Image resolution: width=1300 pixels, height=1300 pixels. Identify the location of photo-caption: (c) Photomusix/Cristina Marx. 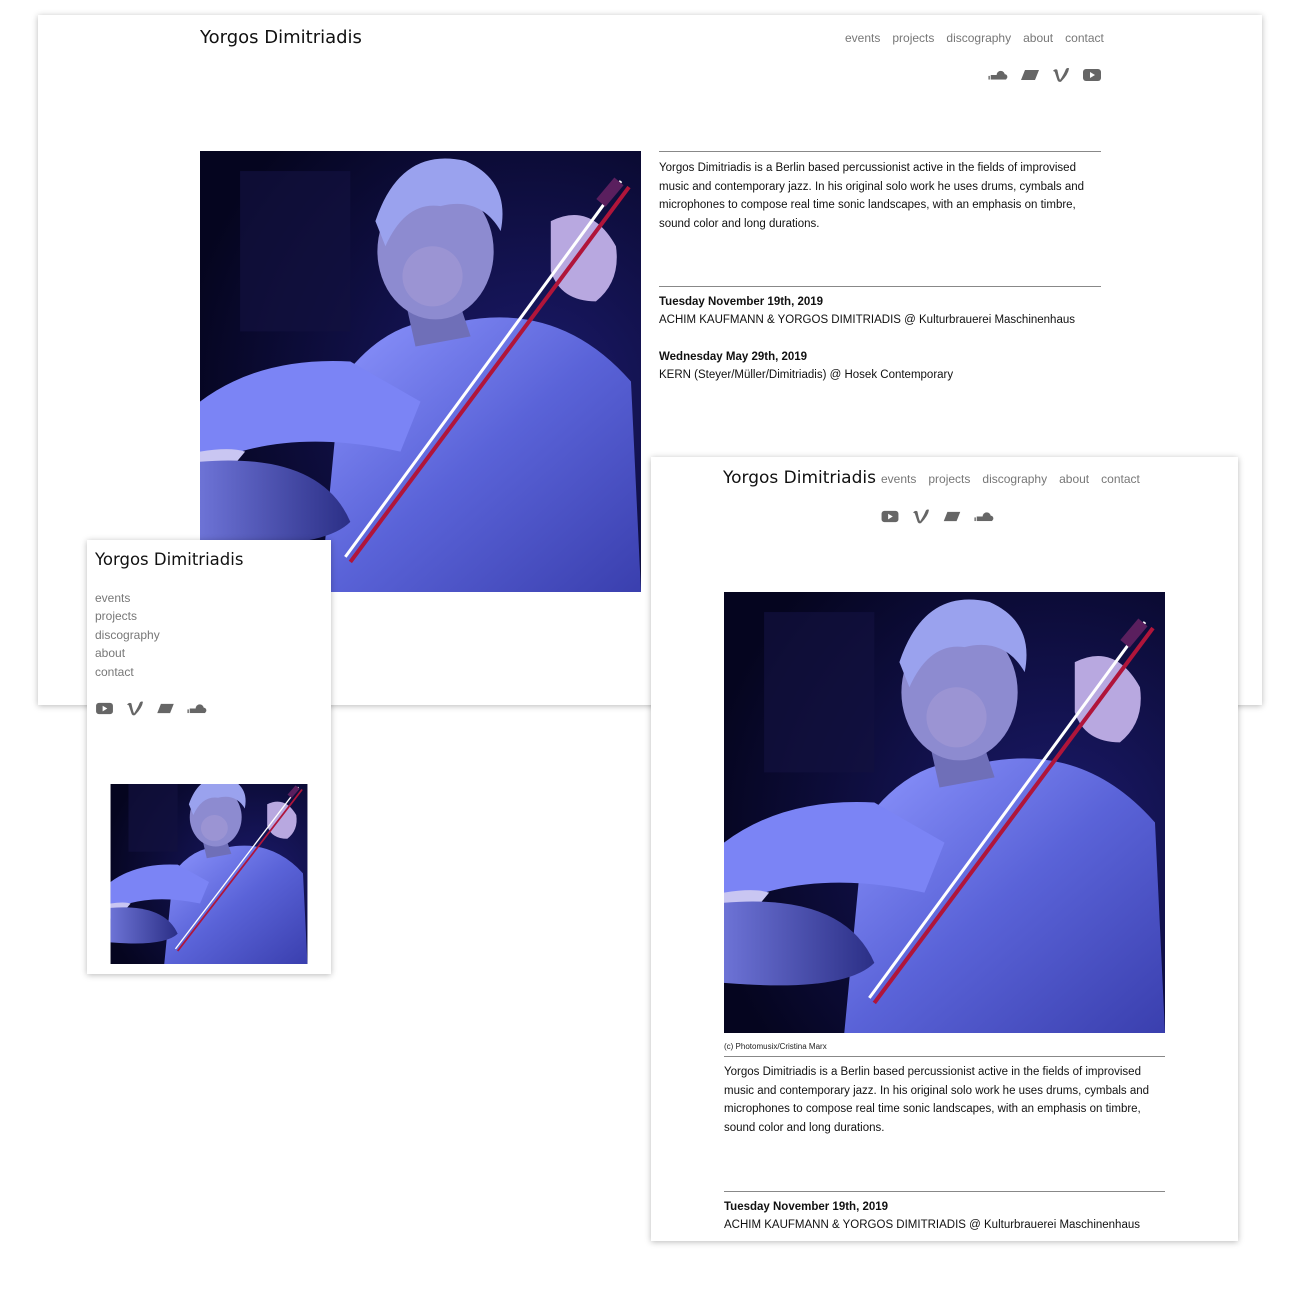
(775, 1046).